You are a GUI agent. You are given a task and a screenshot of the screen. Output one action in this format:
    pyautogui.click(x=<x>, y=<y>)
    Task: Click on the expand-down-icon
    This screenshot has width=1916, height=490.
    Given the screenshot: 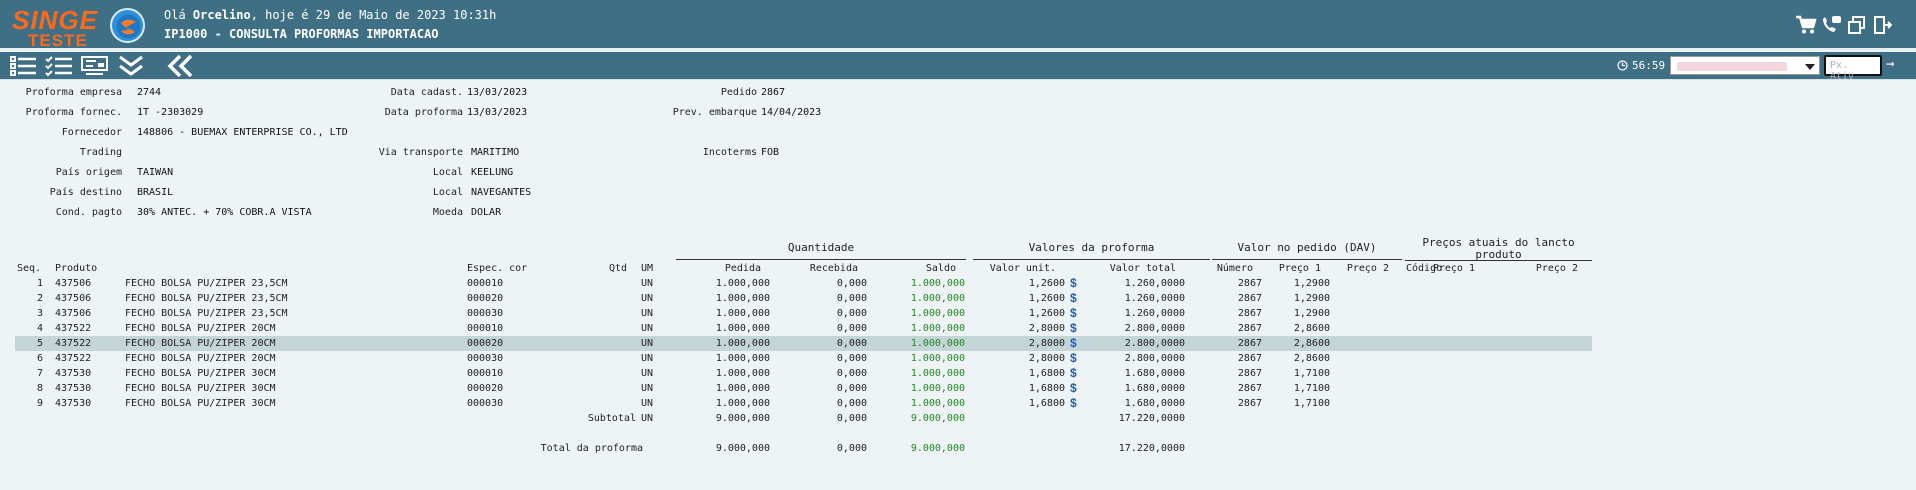 What is the action you would take?
    pyautogui.click(x=132, y=66)
    